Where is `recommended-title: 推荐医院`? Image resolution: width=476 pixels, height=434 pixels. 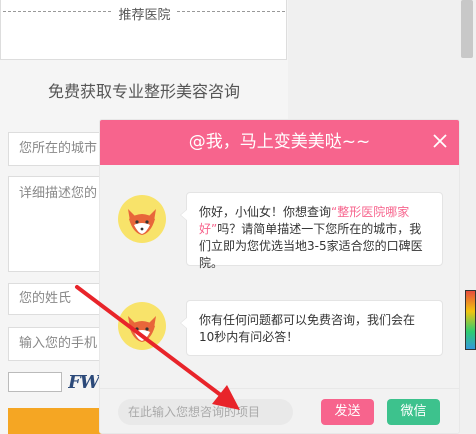
recommended-title: 推荐医院 is located at coordinates (144, 15).